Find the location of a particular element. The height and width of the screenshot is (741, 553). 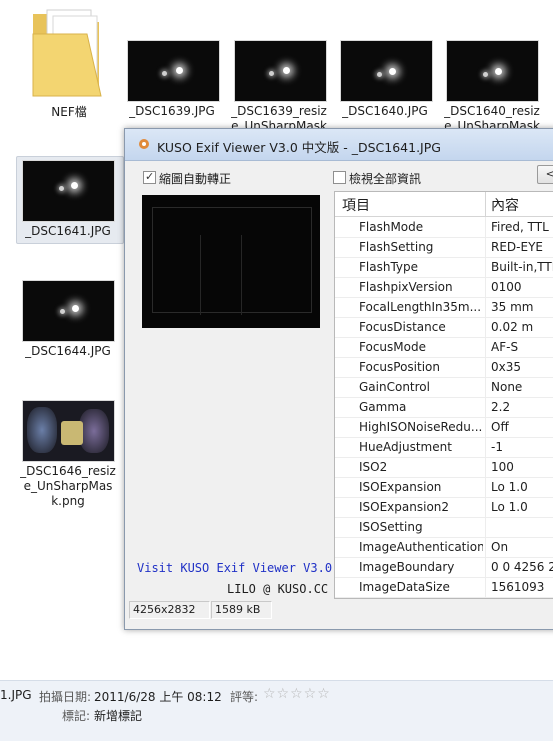

row-key: ImageDataSize is located at coordinates (404, 587).